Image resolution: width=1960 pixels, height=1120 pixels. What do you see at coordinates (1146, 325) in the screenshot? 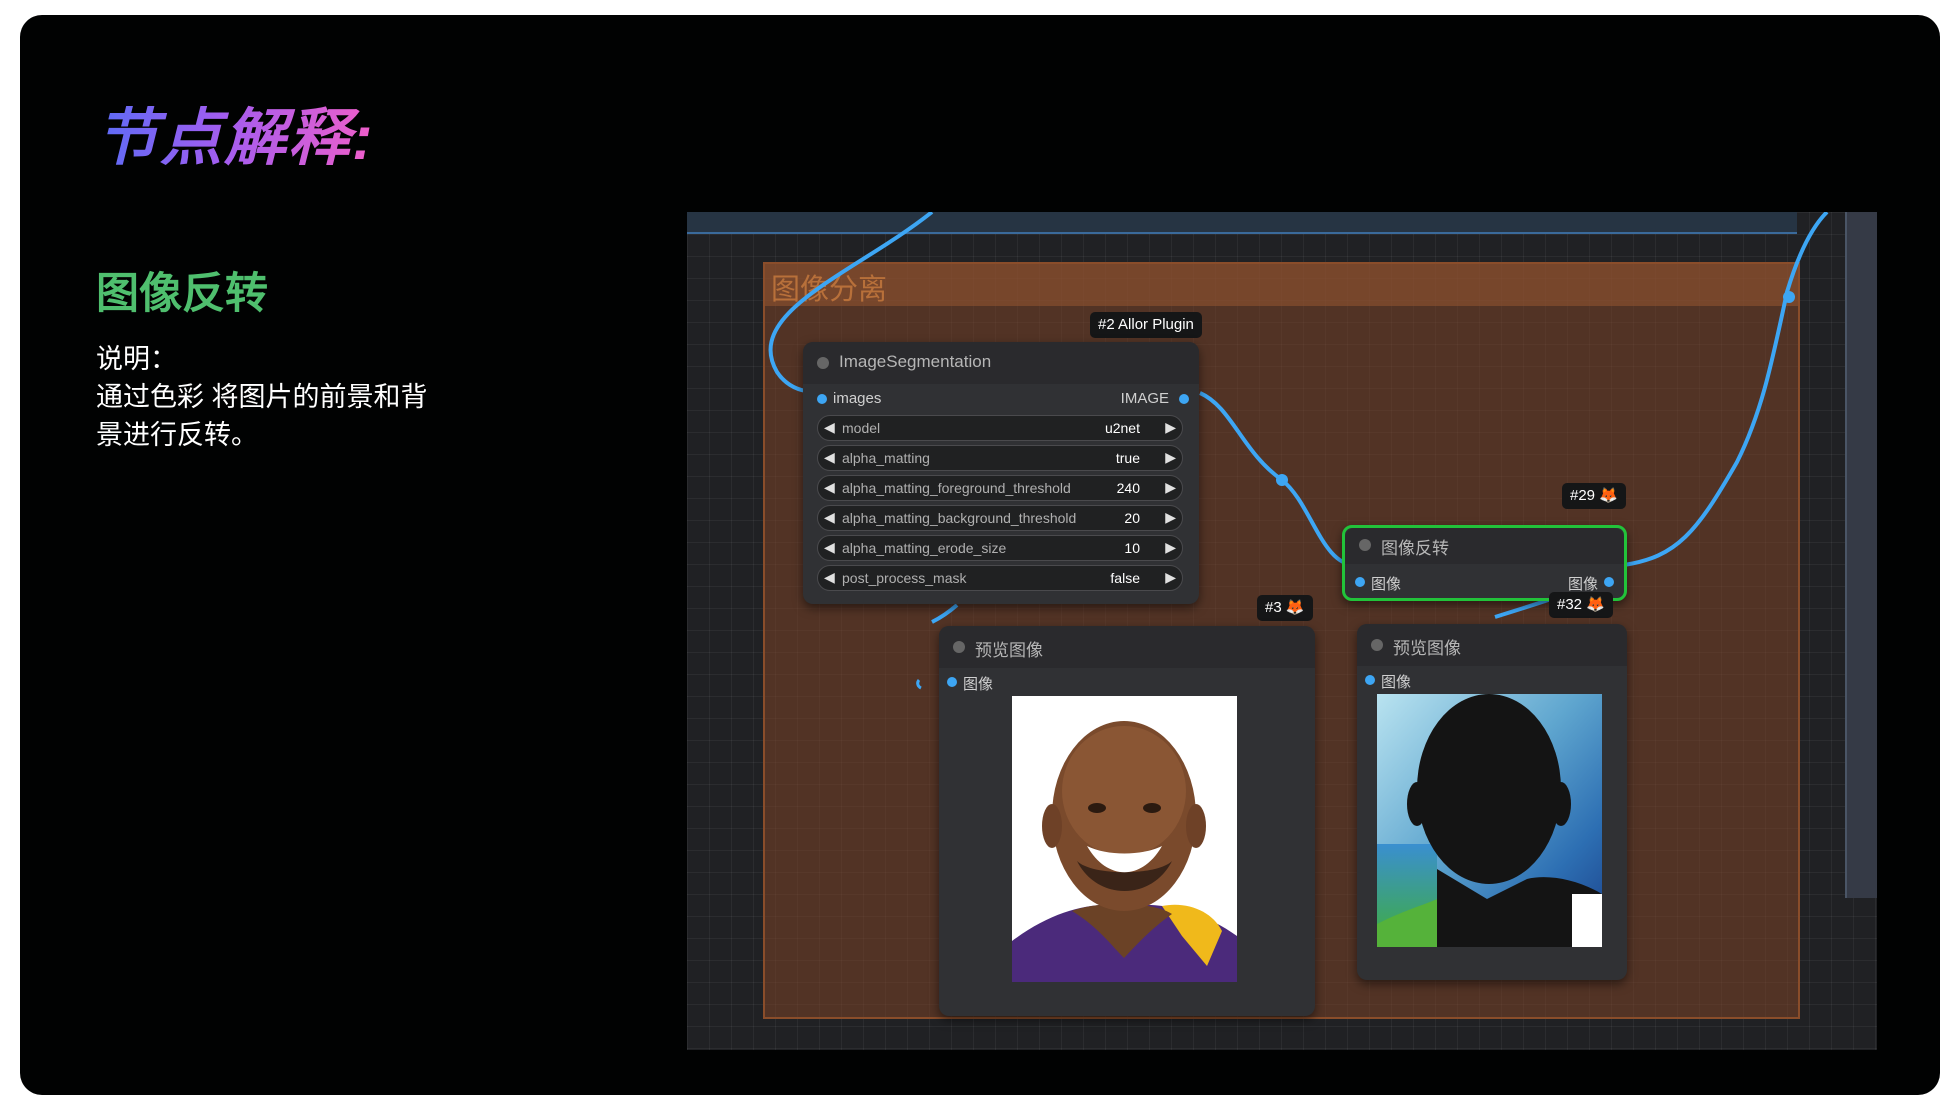
I see `segmentation-node-tag: #2 Allor Plugin` at bounding box center [1146, 325].